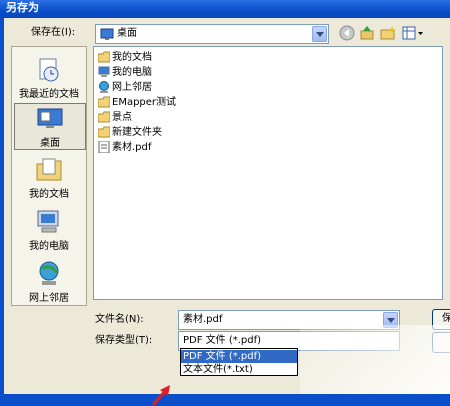 The image size is (450, 406). Describe the element at coordinates (125, 72) in the screenshot. I see `list-item: 我的电脑` at that location.